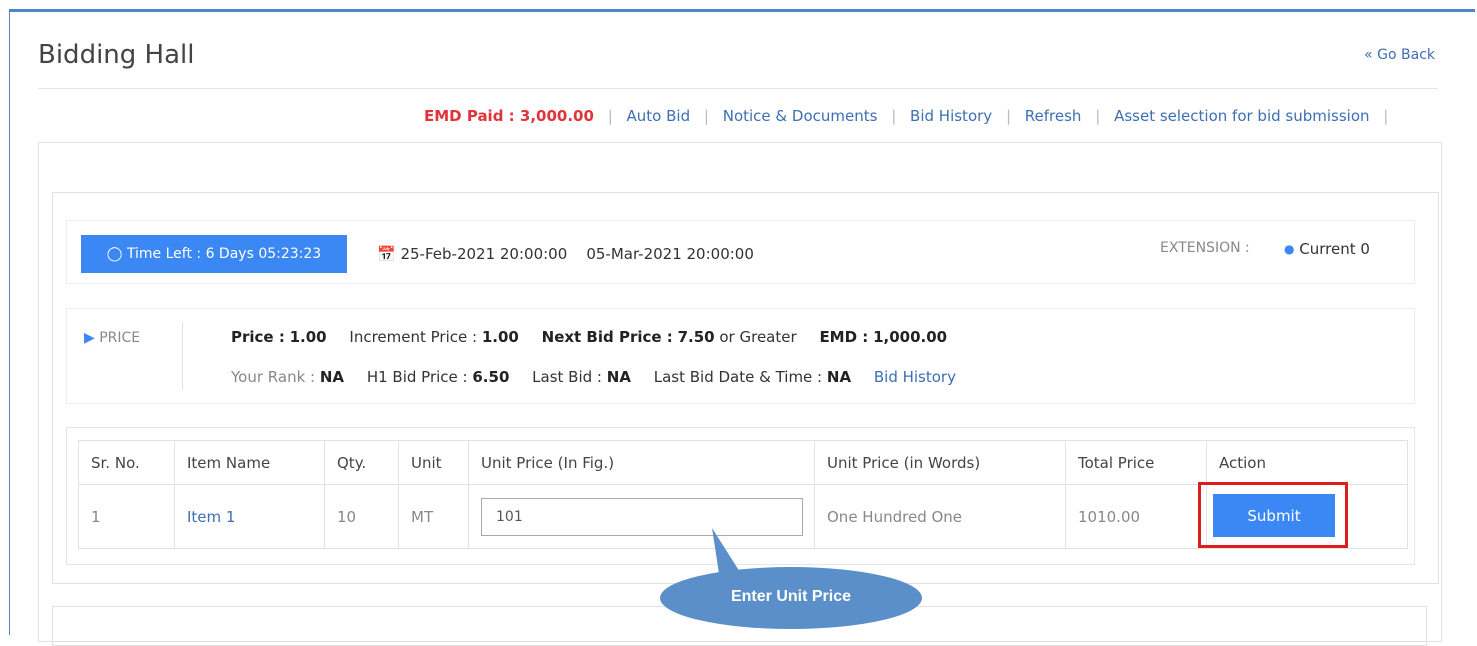 Image resolution: width=1477 pixels, height=646 pixels. Describe the element at coordinates (791, 596) in the screenshot. I see `callout-text: Enter Unit Price` at that location.